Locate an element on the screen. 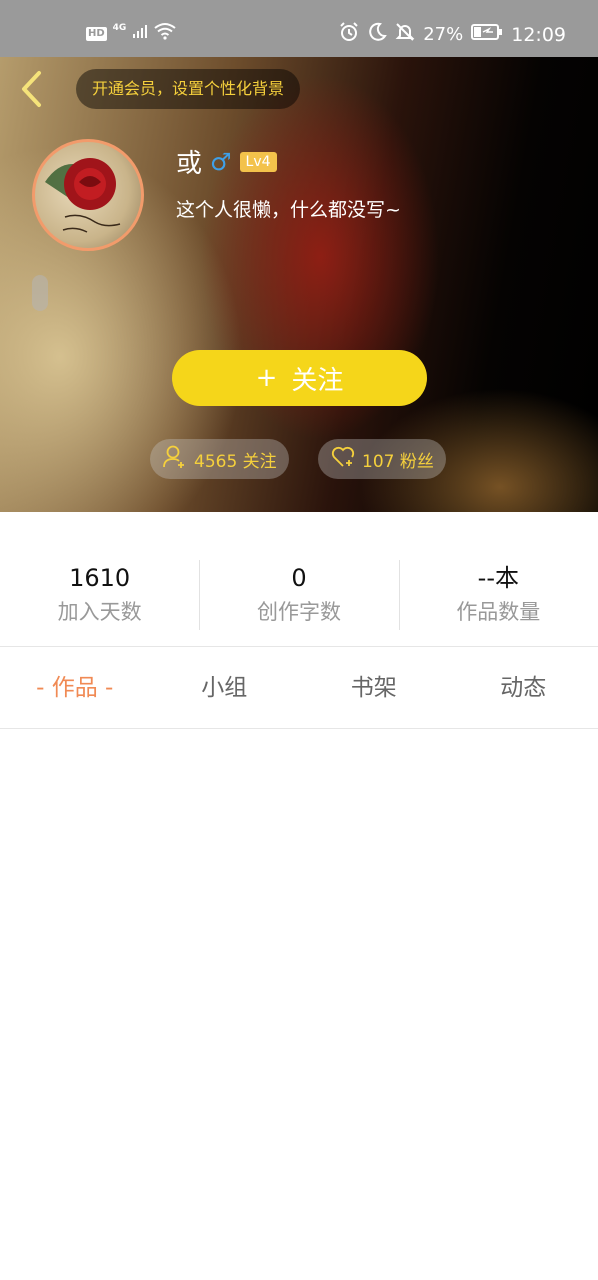 The width and height of the screenshot is (598, 1280). follow-button-label: 关注 is located at coordinates (317, 380).